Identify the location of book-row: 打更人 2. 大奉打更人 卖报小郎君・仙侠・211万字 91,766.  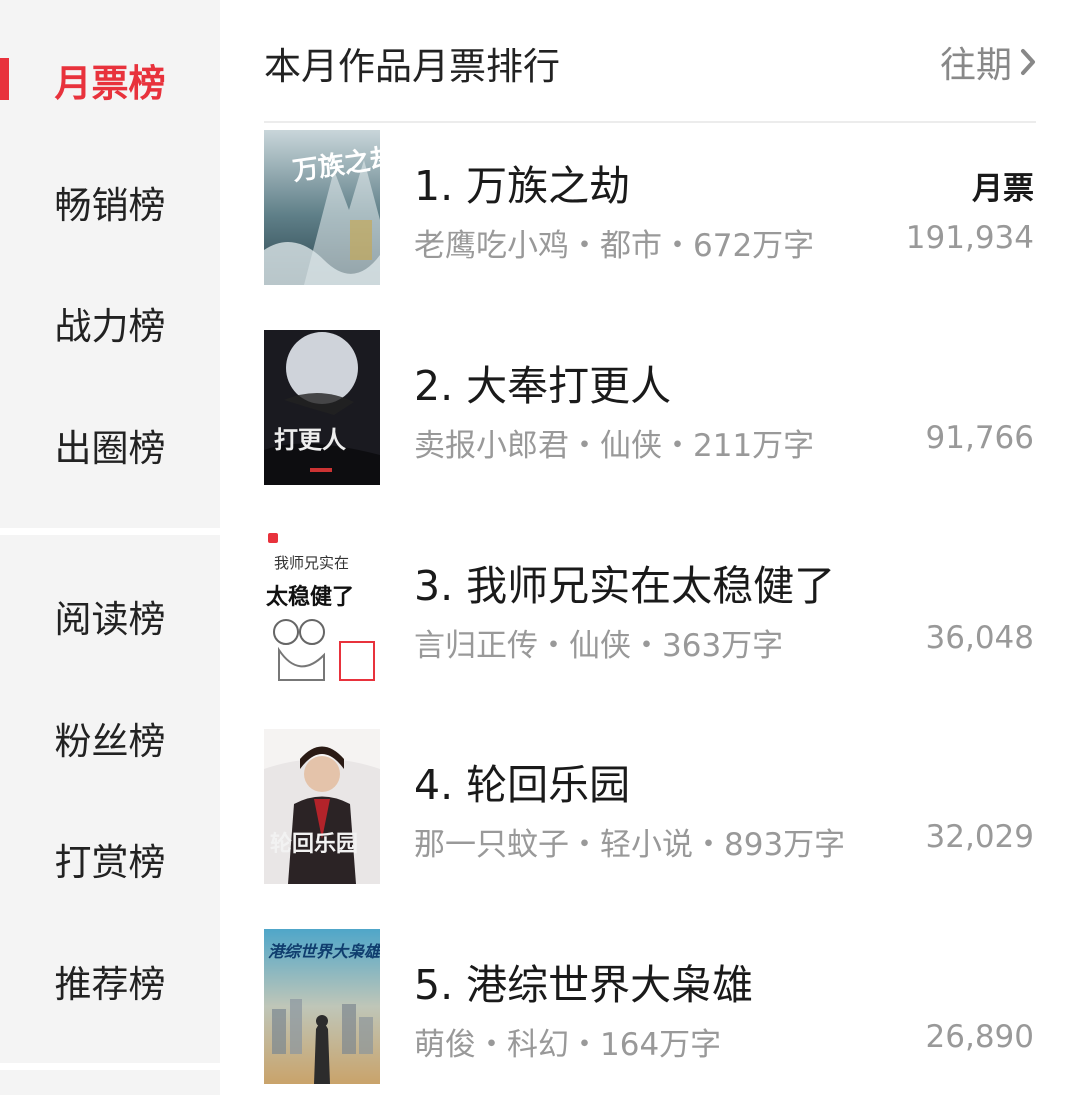
(650, 407).